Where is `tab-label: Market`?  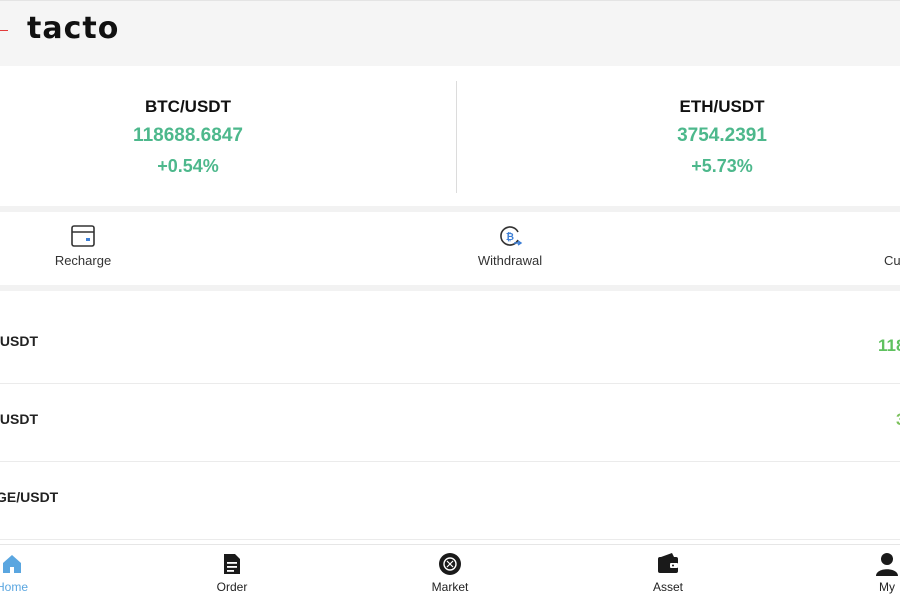
tab-label: Market is located at coordinates (450, 587).